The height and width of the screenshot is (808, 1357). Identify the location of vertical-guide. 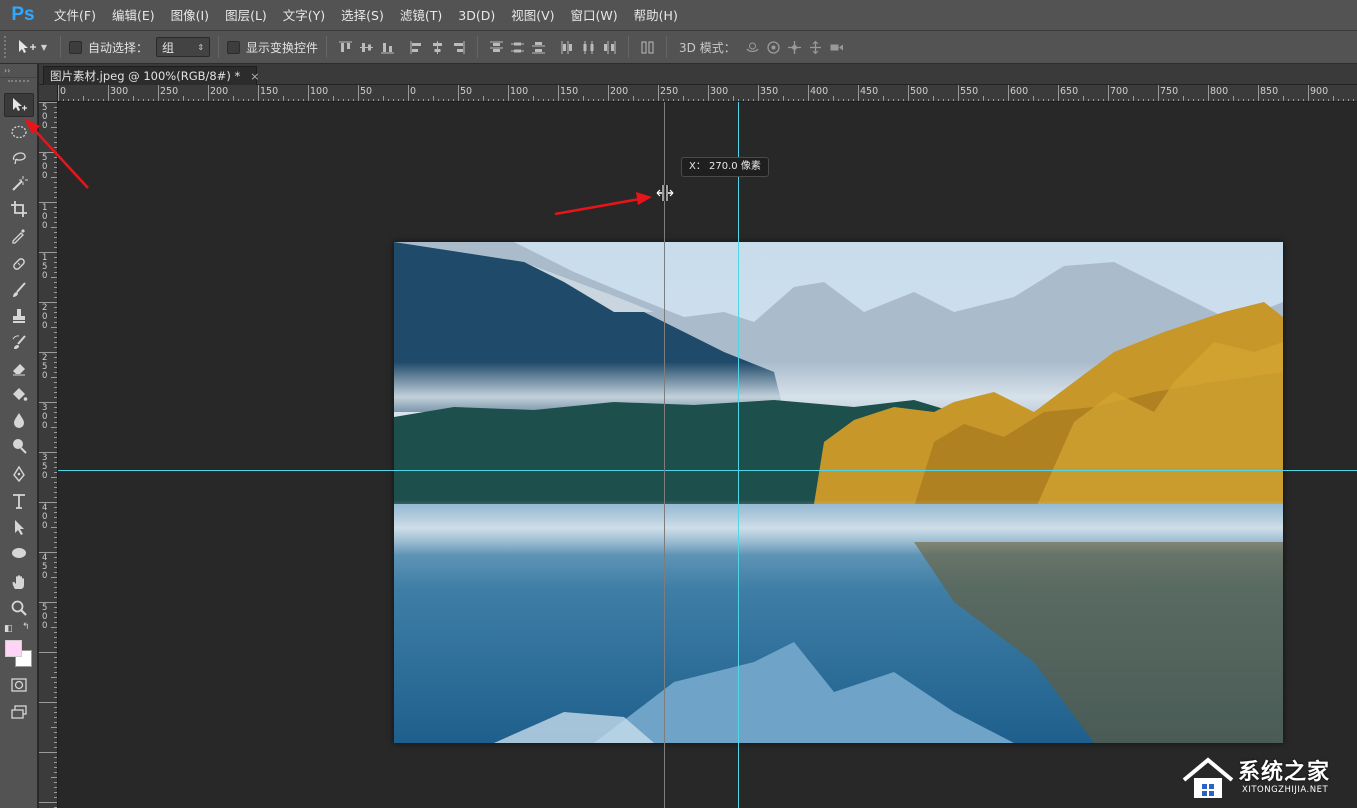
(738, 455).